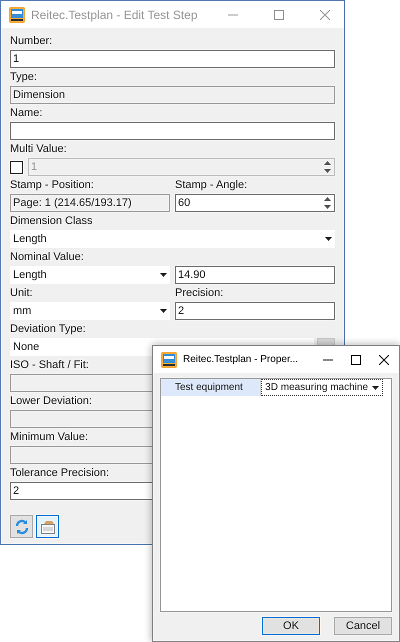  Describe the element at coordinates (316, 388) in the screenshot. I see `property-value: 3D measuring machine` at that location.